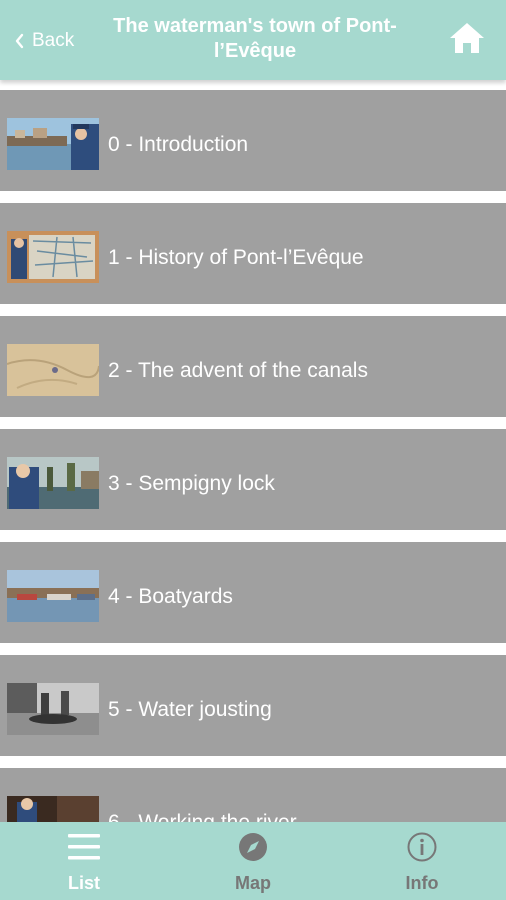 The width and height of the screenshot is (506, 900). What do you see at coordinates (253, 592) in the screenshot?
I see `list-item: 4 - Boatyards` at bounding box center [253, 592].